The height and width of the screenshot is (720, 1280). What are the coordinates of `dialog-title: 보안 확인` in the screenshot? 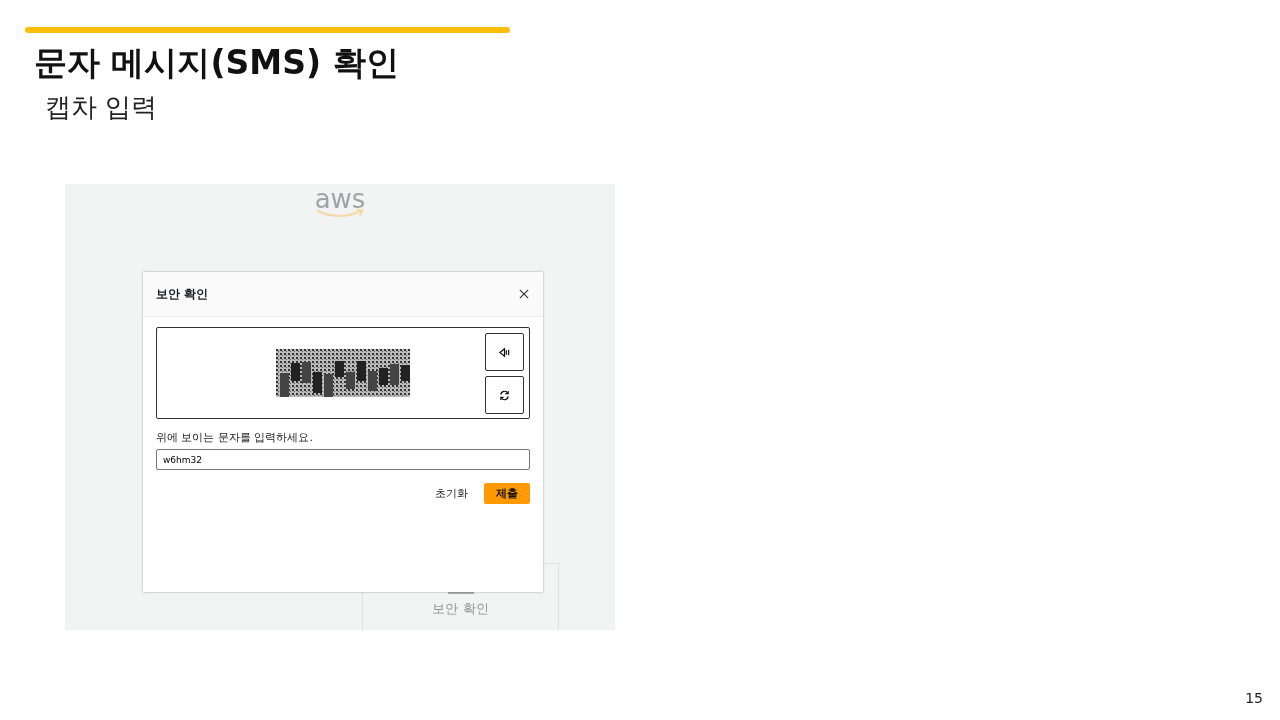 It's located at (182, 294).